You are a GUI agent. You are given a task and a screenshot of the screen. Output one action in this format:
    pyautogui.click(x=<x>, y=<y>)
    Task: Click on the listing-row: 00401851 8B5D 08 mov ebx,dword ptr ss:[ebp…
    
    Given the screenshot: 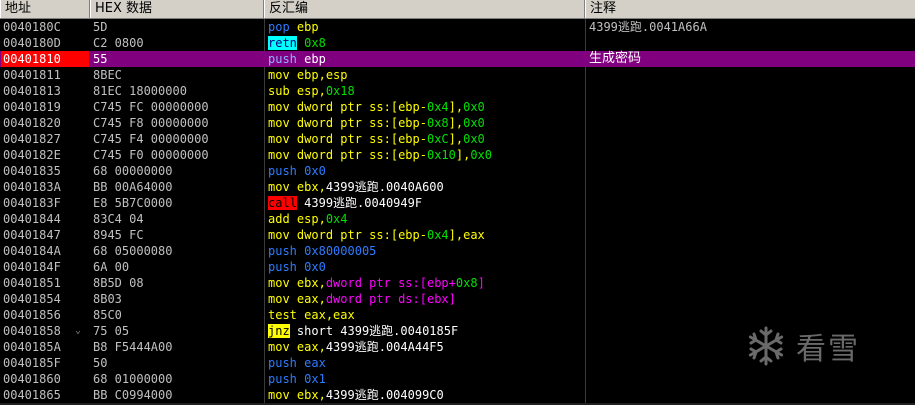 What is the action you would take?
    pyautogui.click(x=457, y=283)
    